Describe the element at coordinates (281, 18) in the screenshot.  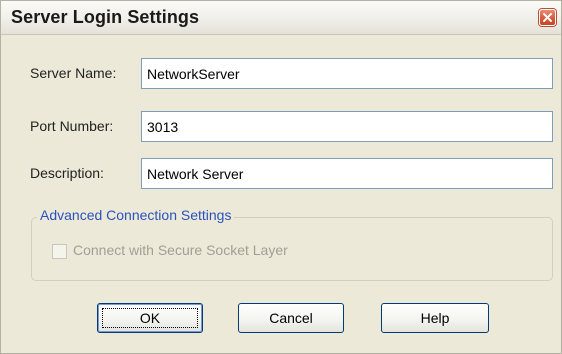
I see `title-bar: Server Login Settings` at that location.